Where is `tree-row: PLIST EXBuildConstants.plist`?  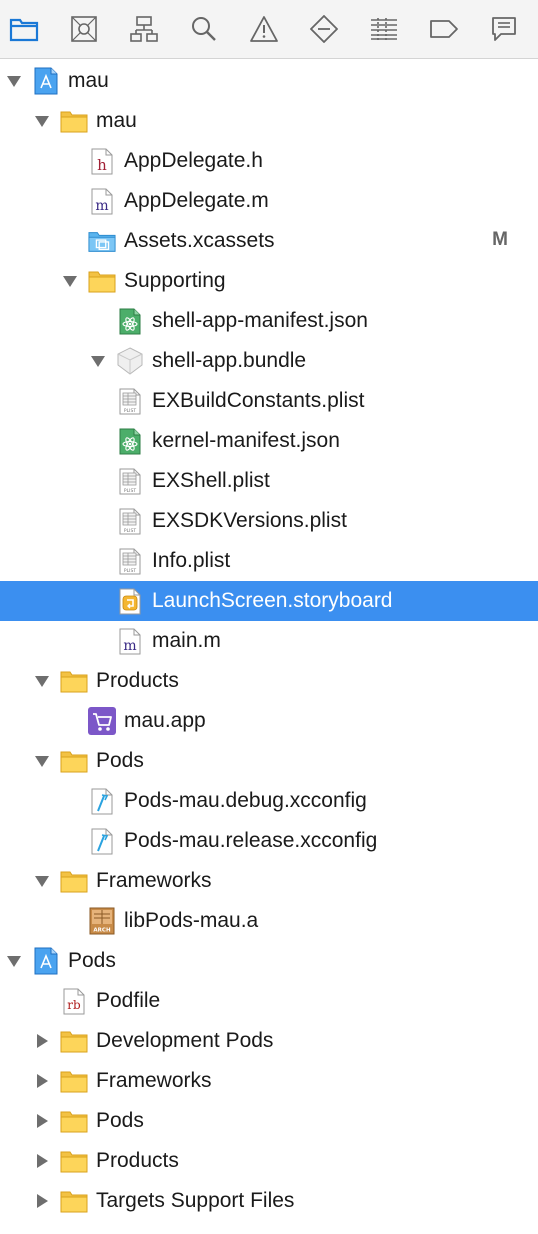
tree-row: PLIST EXBuildConstants.plist is located at coordinates (269, 401).